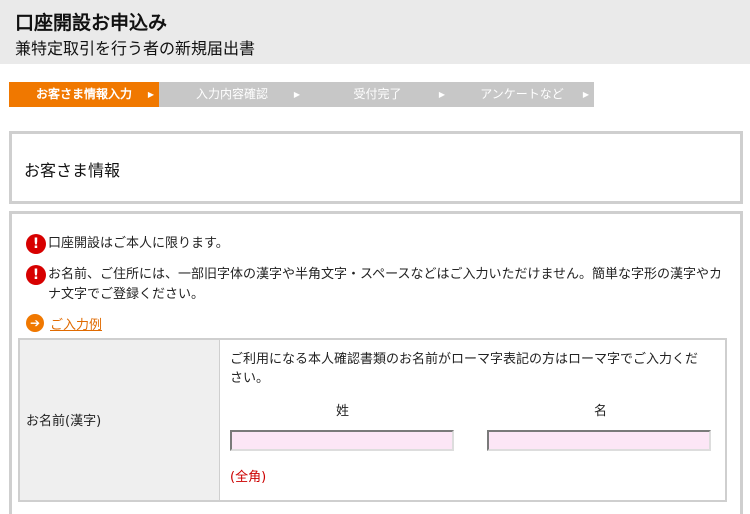  What do you see at coordinates (120, 420) in the screenshot?
I see `name-label-cell: お名前(漢字)` at bounding box center [120, 420].